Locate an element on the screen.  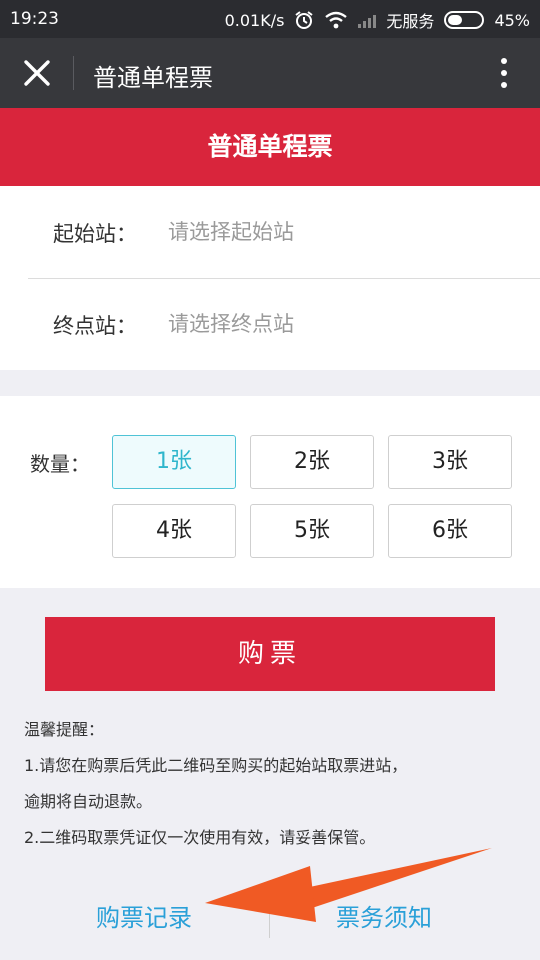
quantity-option-4: 4张 is located at coordinates (174, 531).